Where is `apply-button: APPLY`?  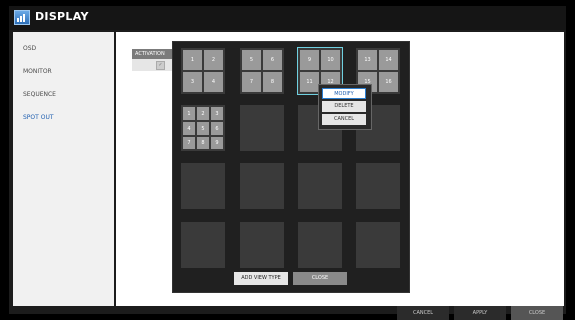 apply-button: APPLY is located at coordinates (480, 313).